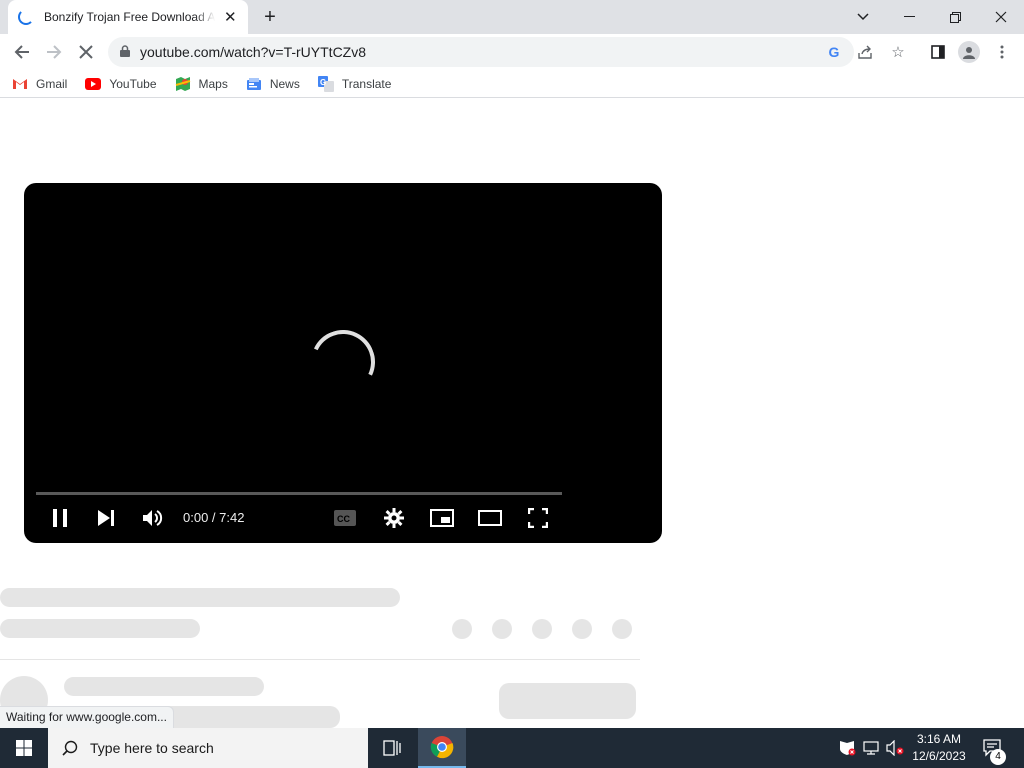 The width and height of the screenshot is (1024, 768). Describe the element at coordinates (253, 52) in the screenshot. I see `url-text: youtube.com/watch?v=T-rUYTtCZv8` at that location.